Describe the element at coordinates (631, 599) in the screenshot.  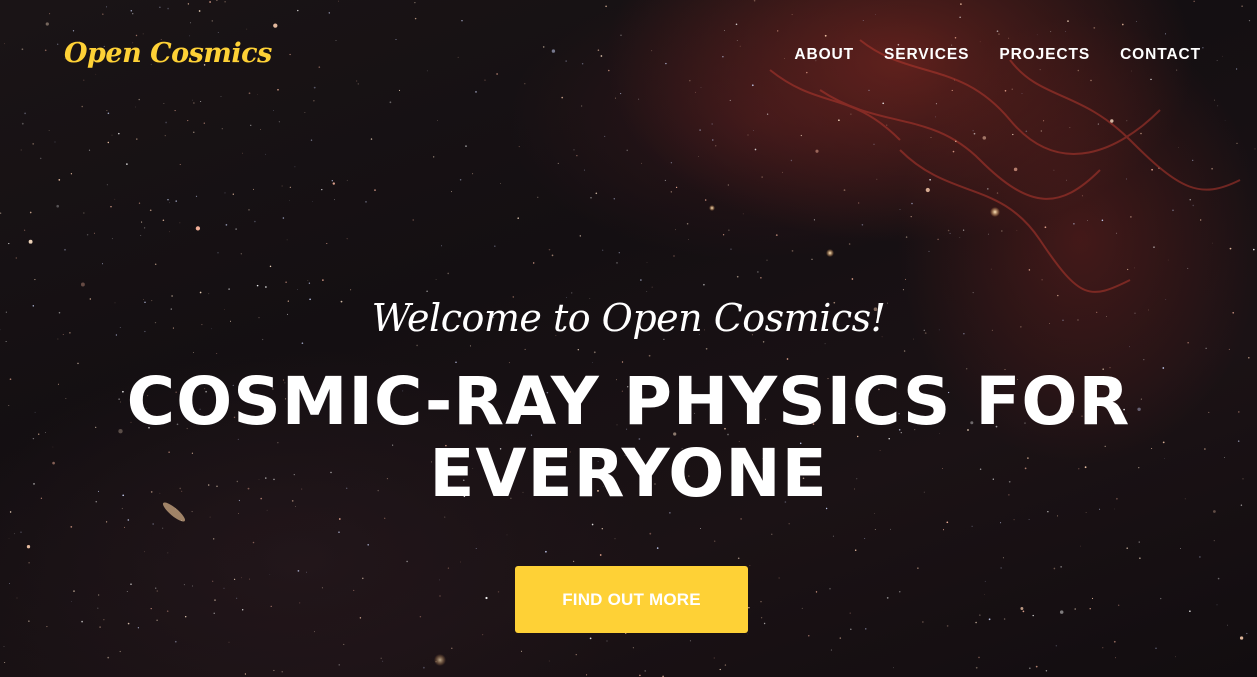
I see `find-out-more-button: FIND OUT MORE` at that location.